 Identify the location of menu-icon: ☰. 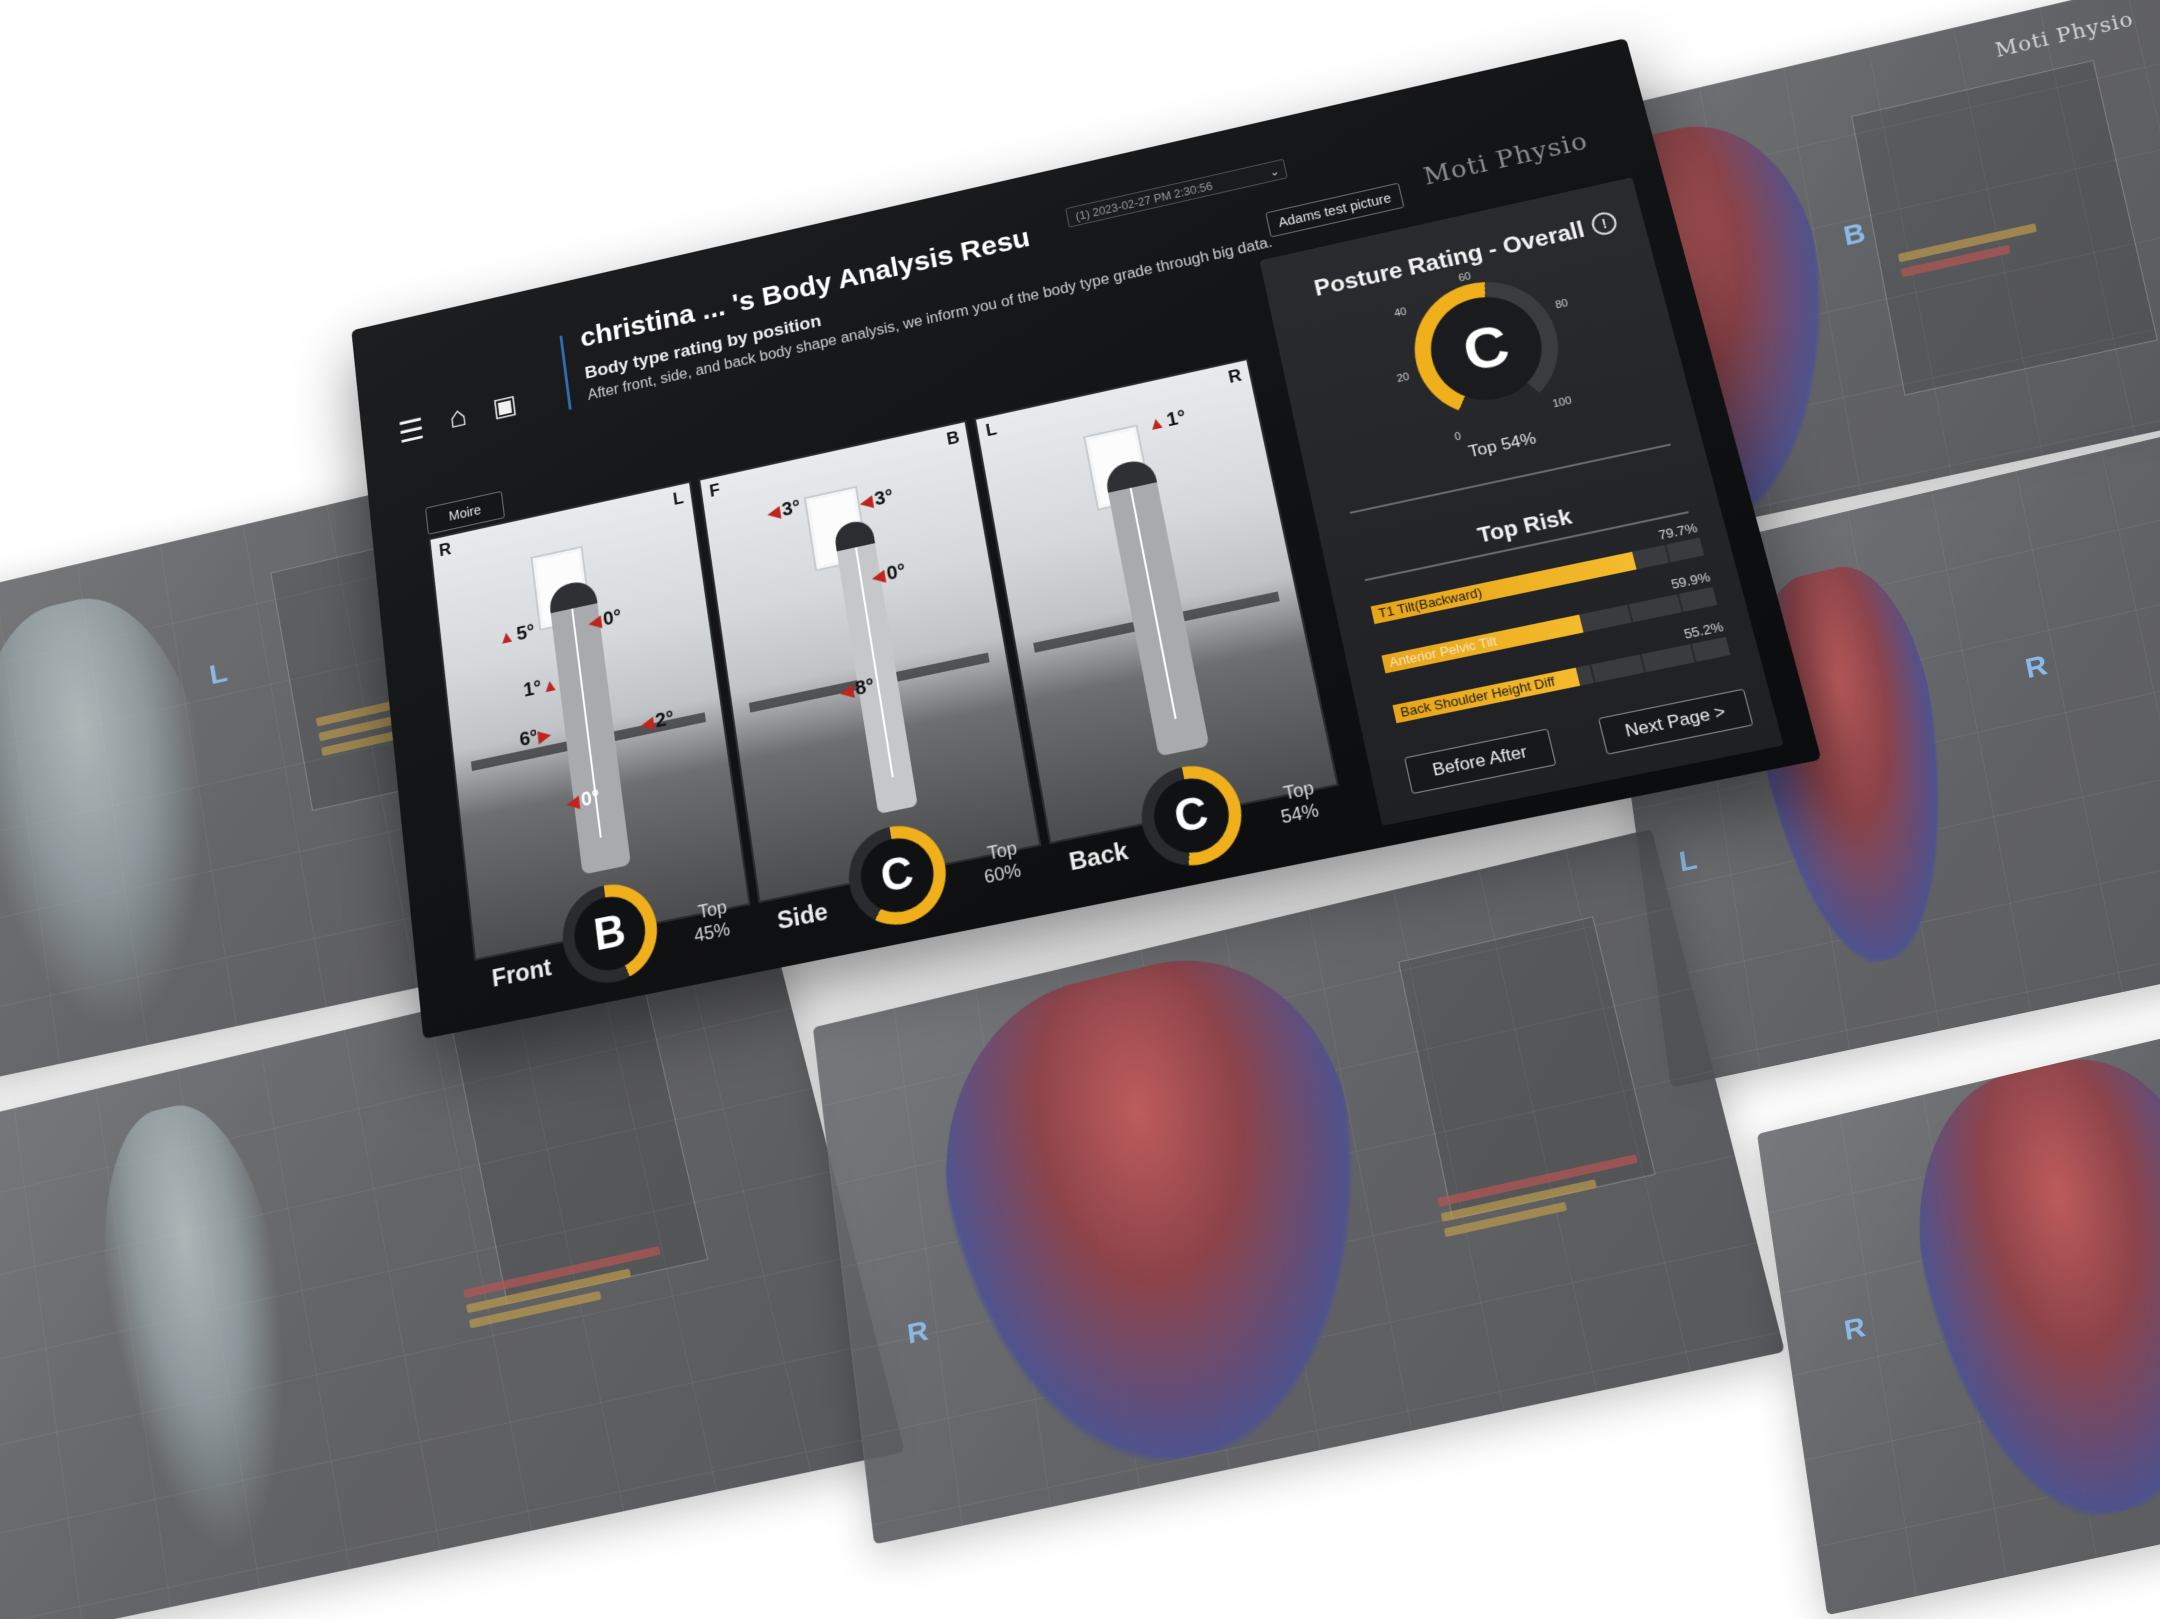
(411, 430).